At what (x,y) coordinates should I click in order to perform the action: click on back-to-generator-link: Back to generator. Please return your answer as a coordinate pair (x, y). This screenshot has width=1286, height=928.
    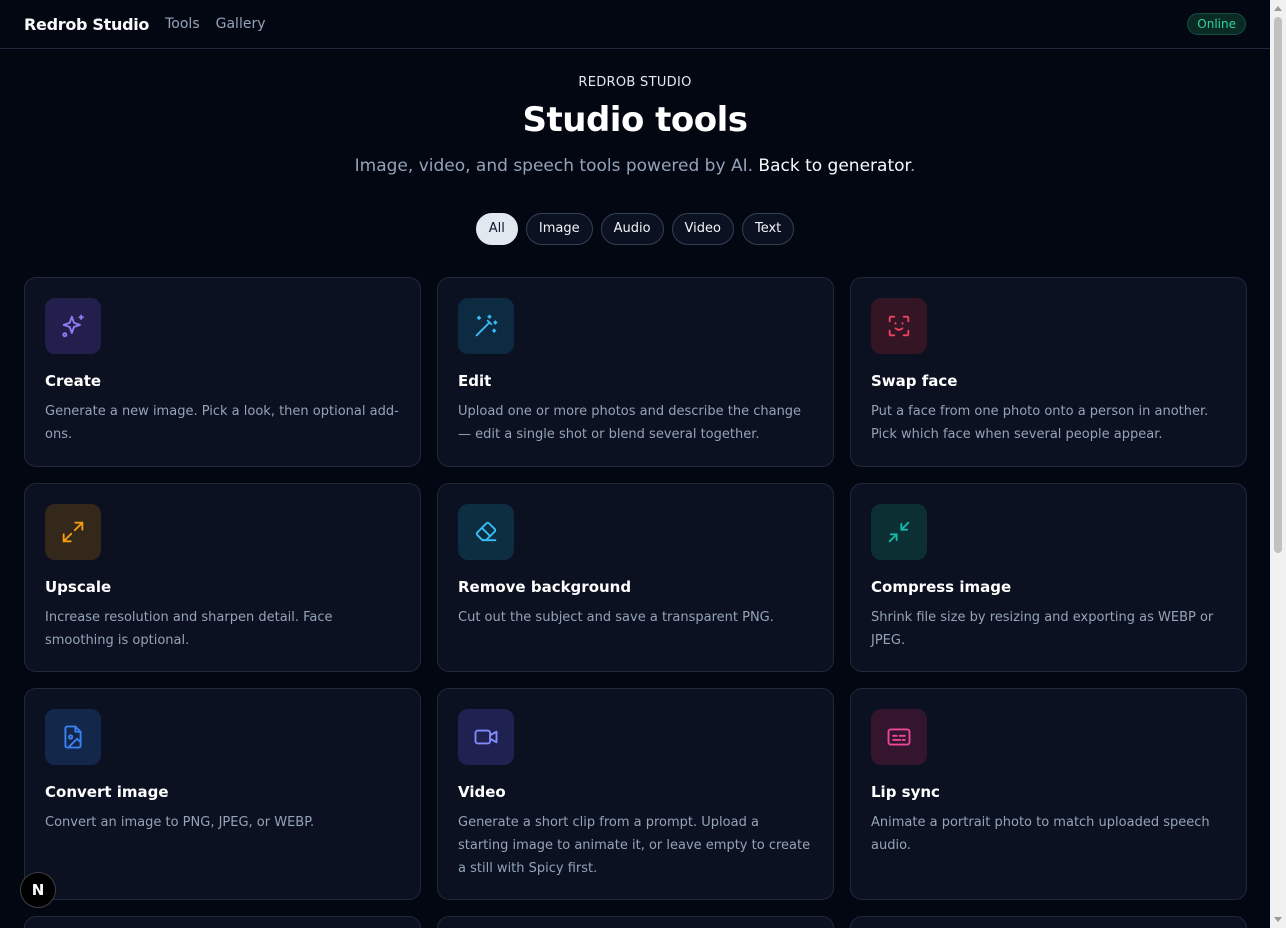
    Looking at the image, I should click on (834, 166).